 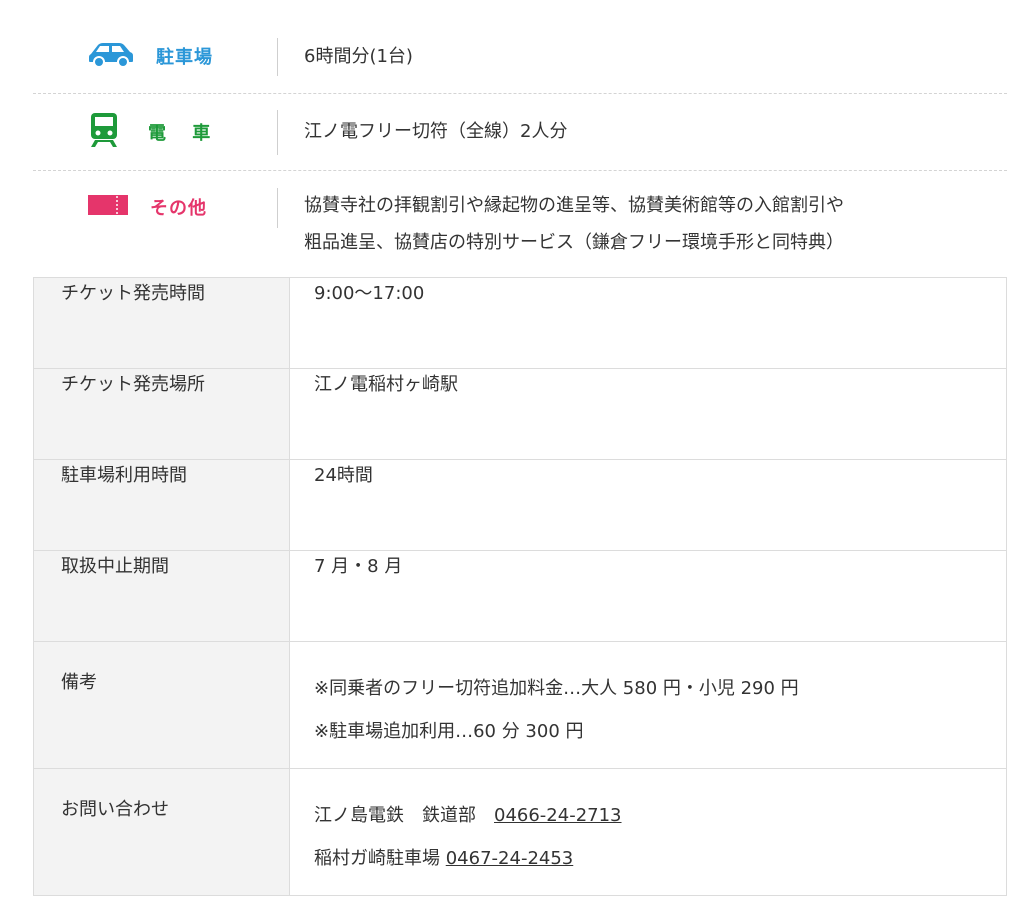 What do you see at coordinates (108, 207) in the screenshot?
I see `ticket-icon` at bounding box center [108, 207].